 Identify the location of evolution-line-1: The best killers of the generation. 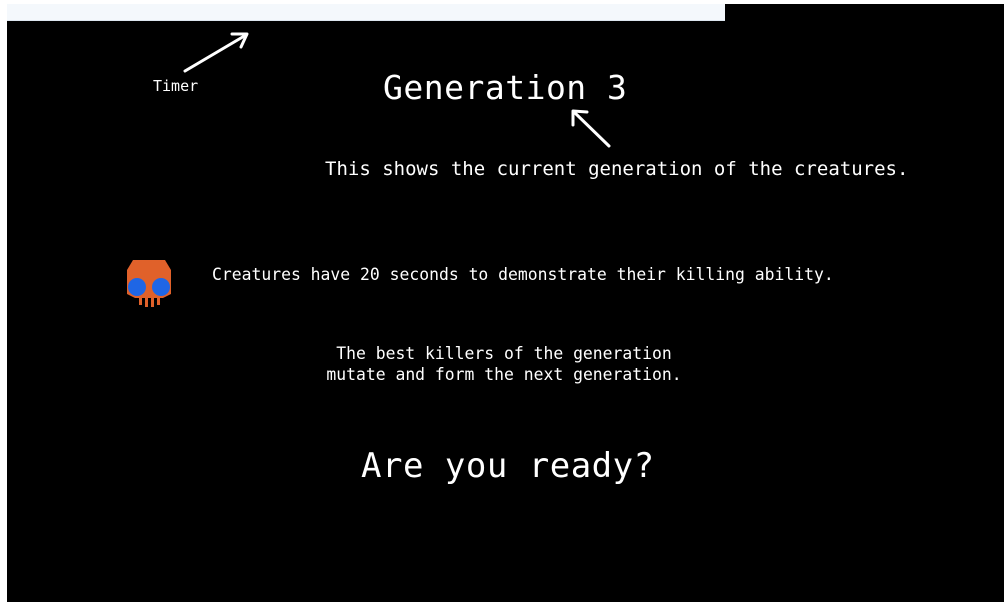
(504, 353).